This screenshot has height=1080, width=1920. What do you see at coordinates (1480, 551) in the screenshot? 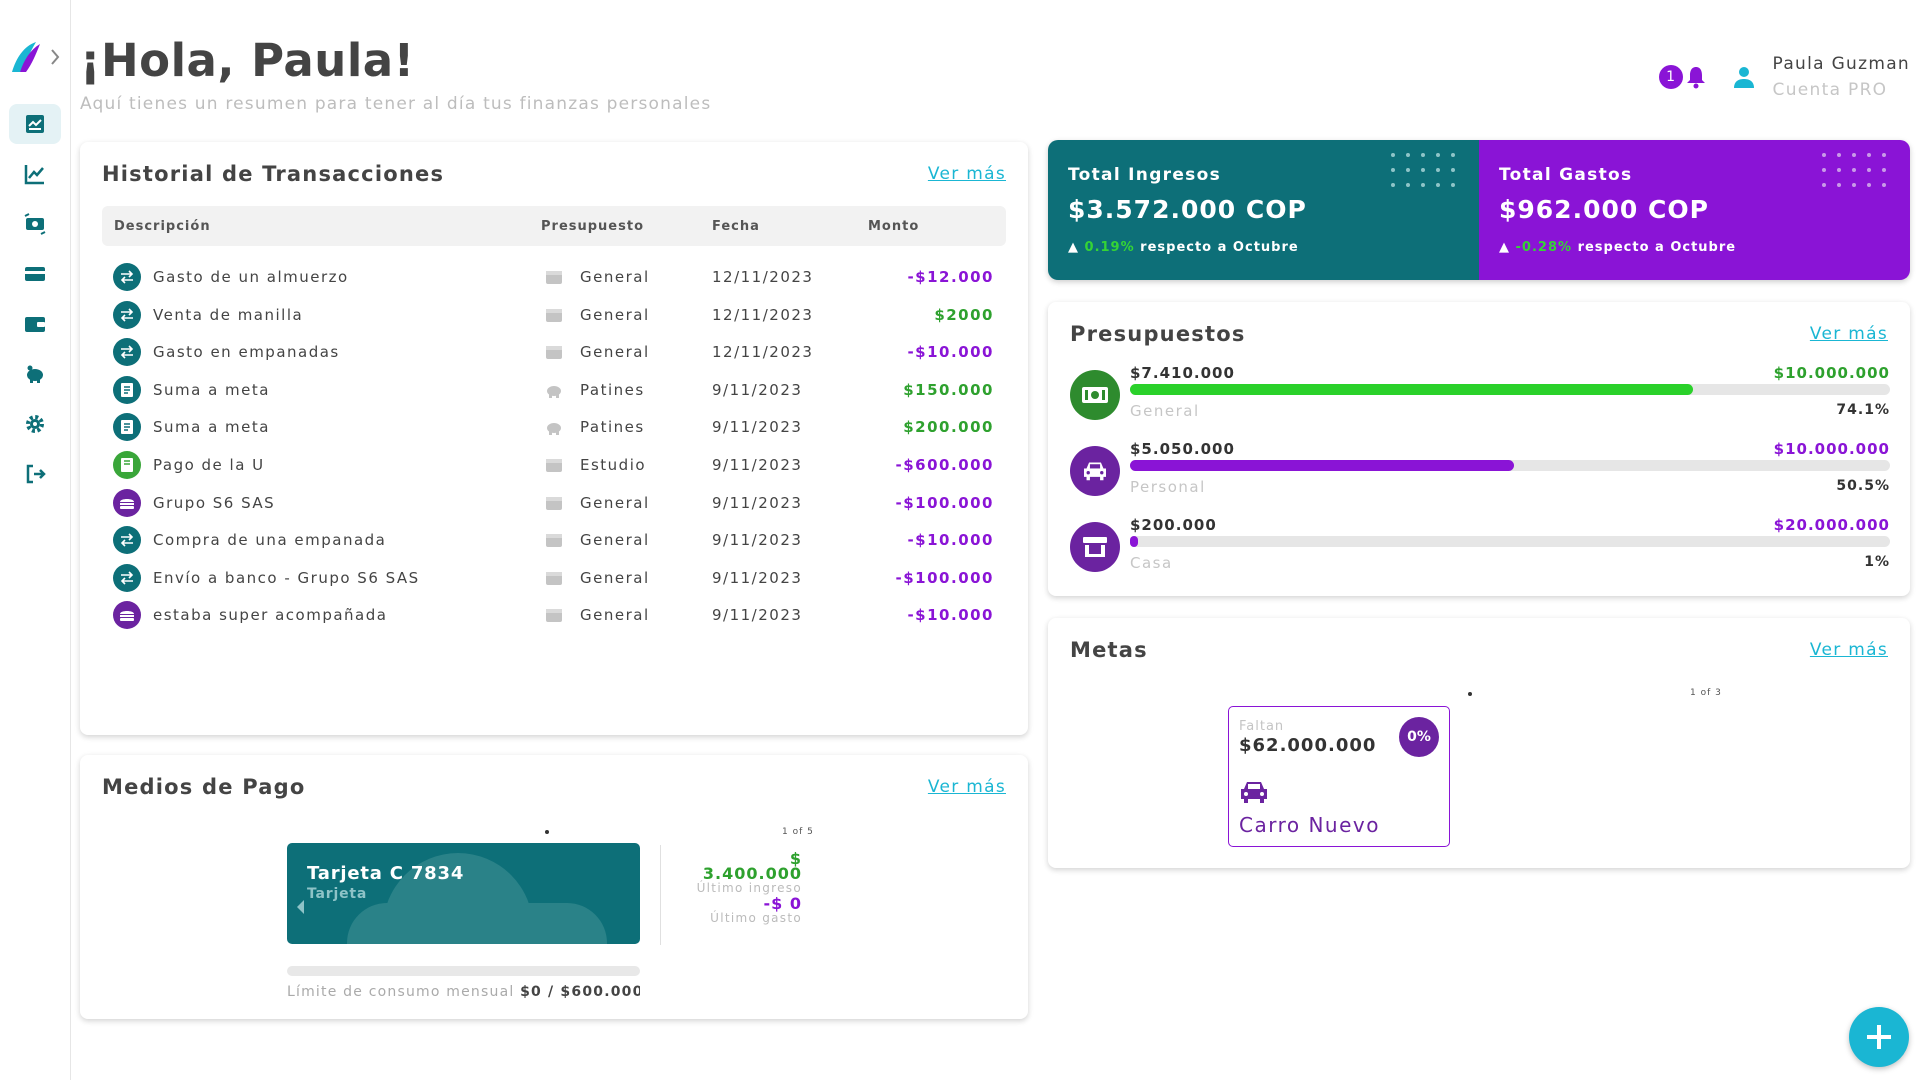
I see `budget-item: $200.000 $20.000.000 Casa 1%` at bounding box center [1480, 551].